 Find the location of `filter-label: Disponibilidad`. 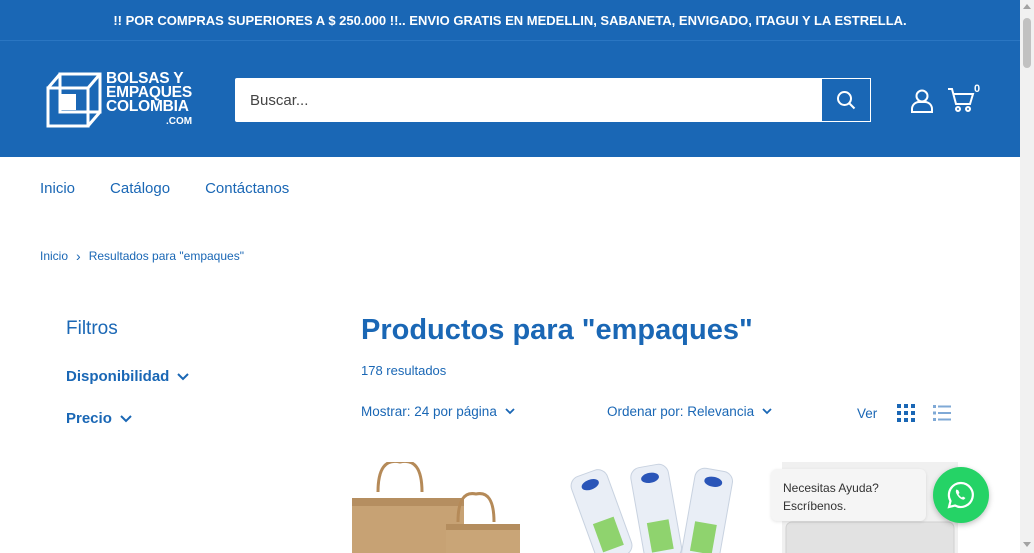

filter-label: Disponibilidad is located at coordinates (118, 376).